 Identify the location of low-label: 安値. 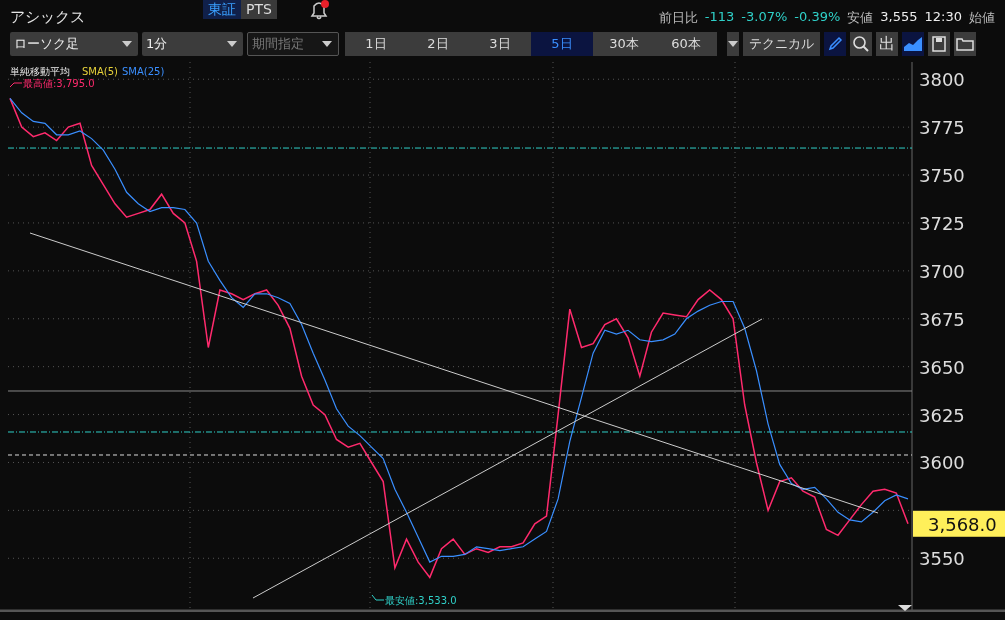
(860, 18).